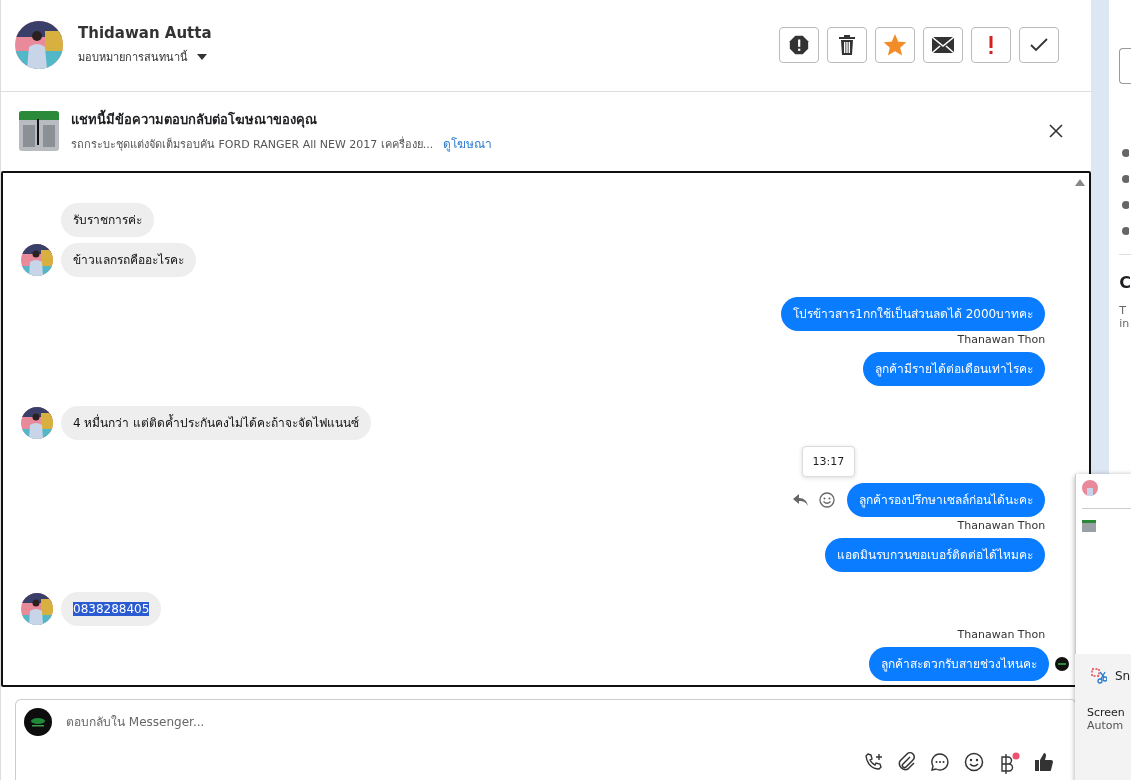 Image resolution: width=1131 pixels, height=780 pixels. I want to click on delete-button, so click(847, 45).